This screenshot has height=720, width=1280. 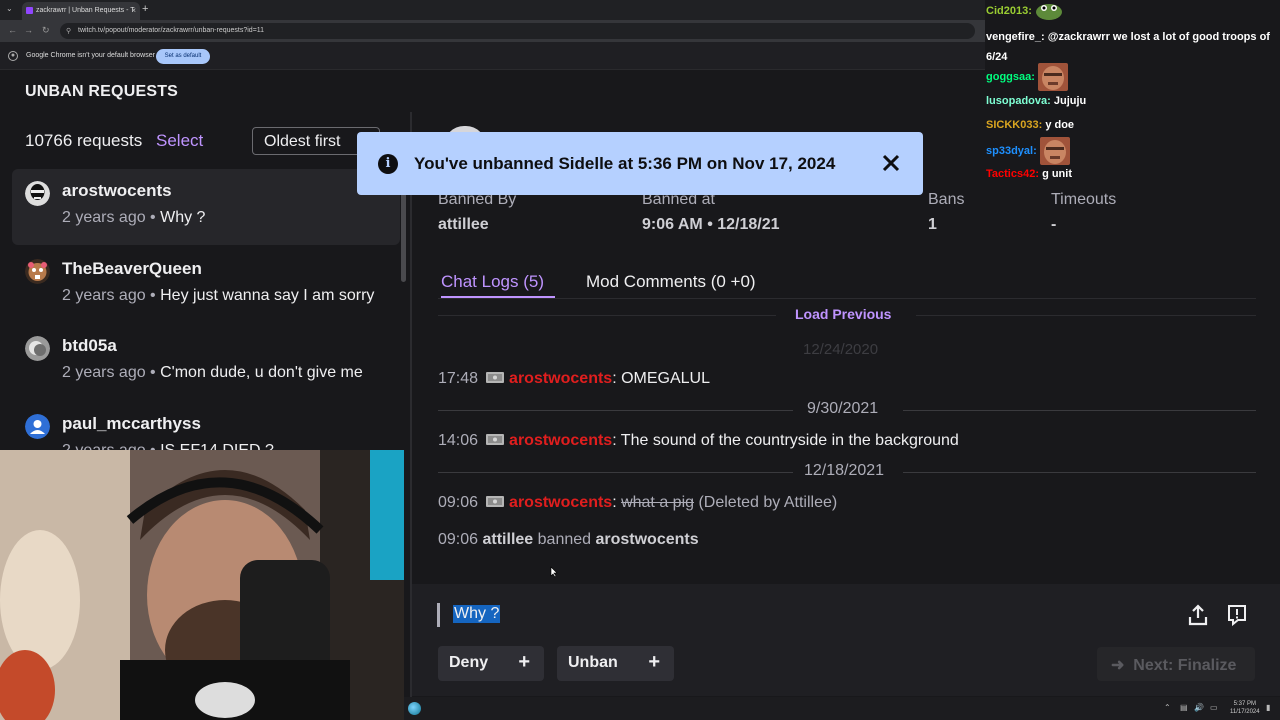 I want to click on chat-overlay-message: Tactics42: g unit, so click(x=1029, y=174).